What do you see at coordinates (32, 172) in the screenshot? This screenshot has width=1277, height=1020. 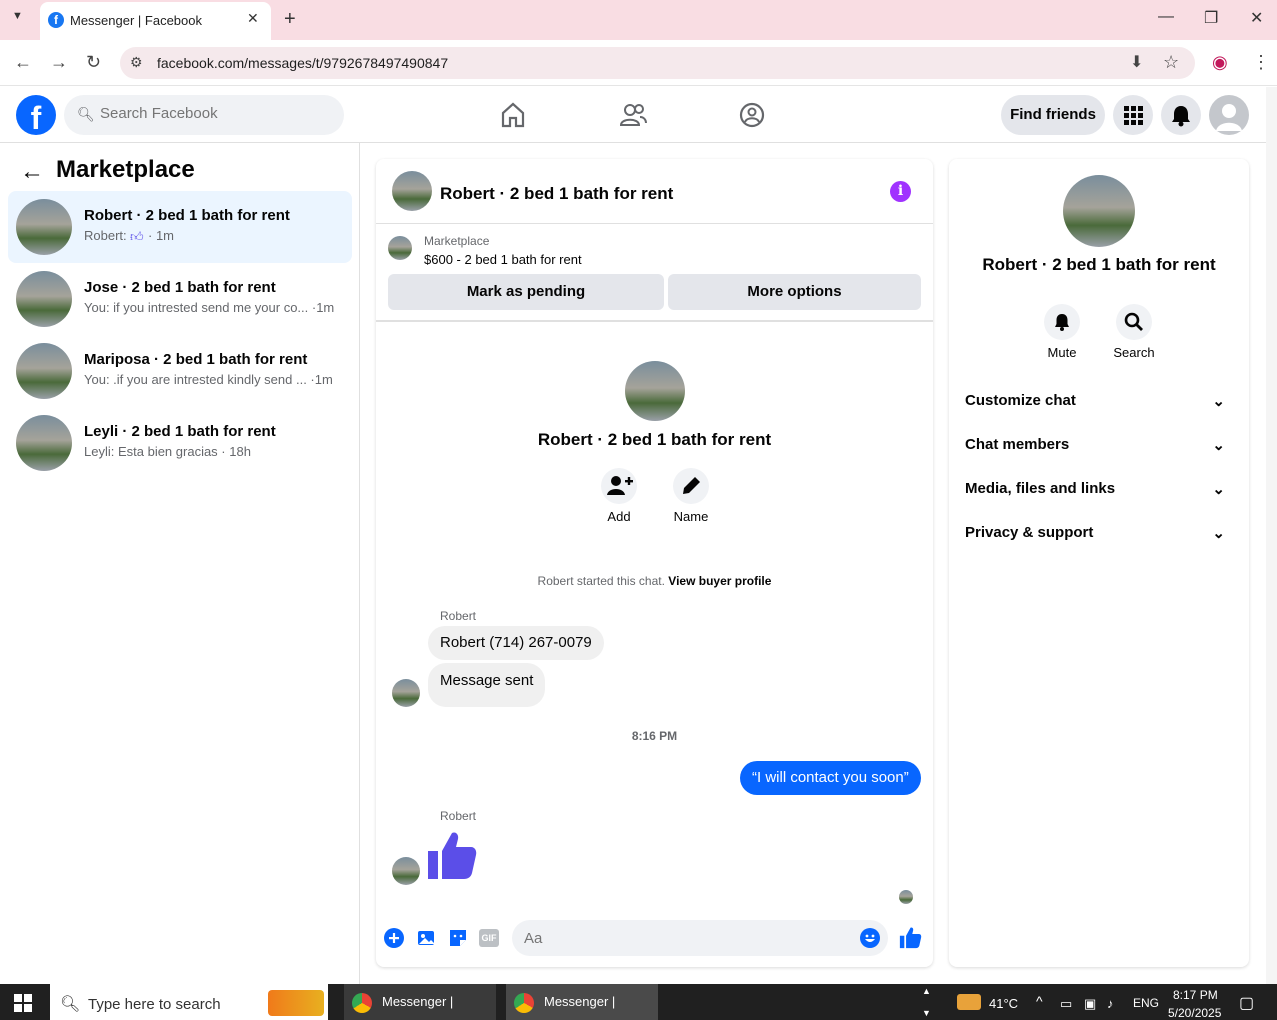 I see `back-arrow-icon: ←` at bounding box center [32, 172].